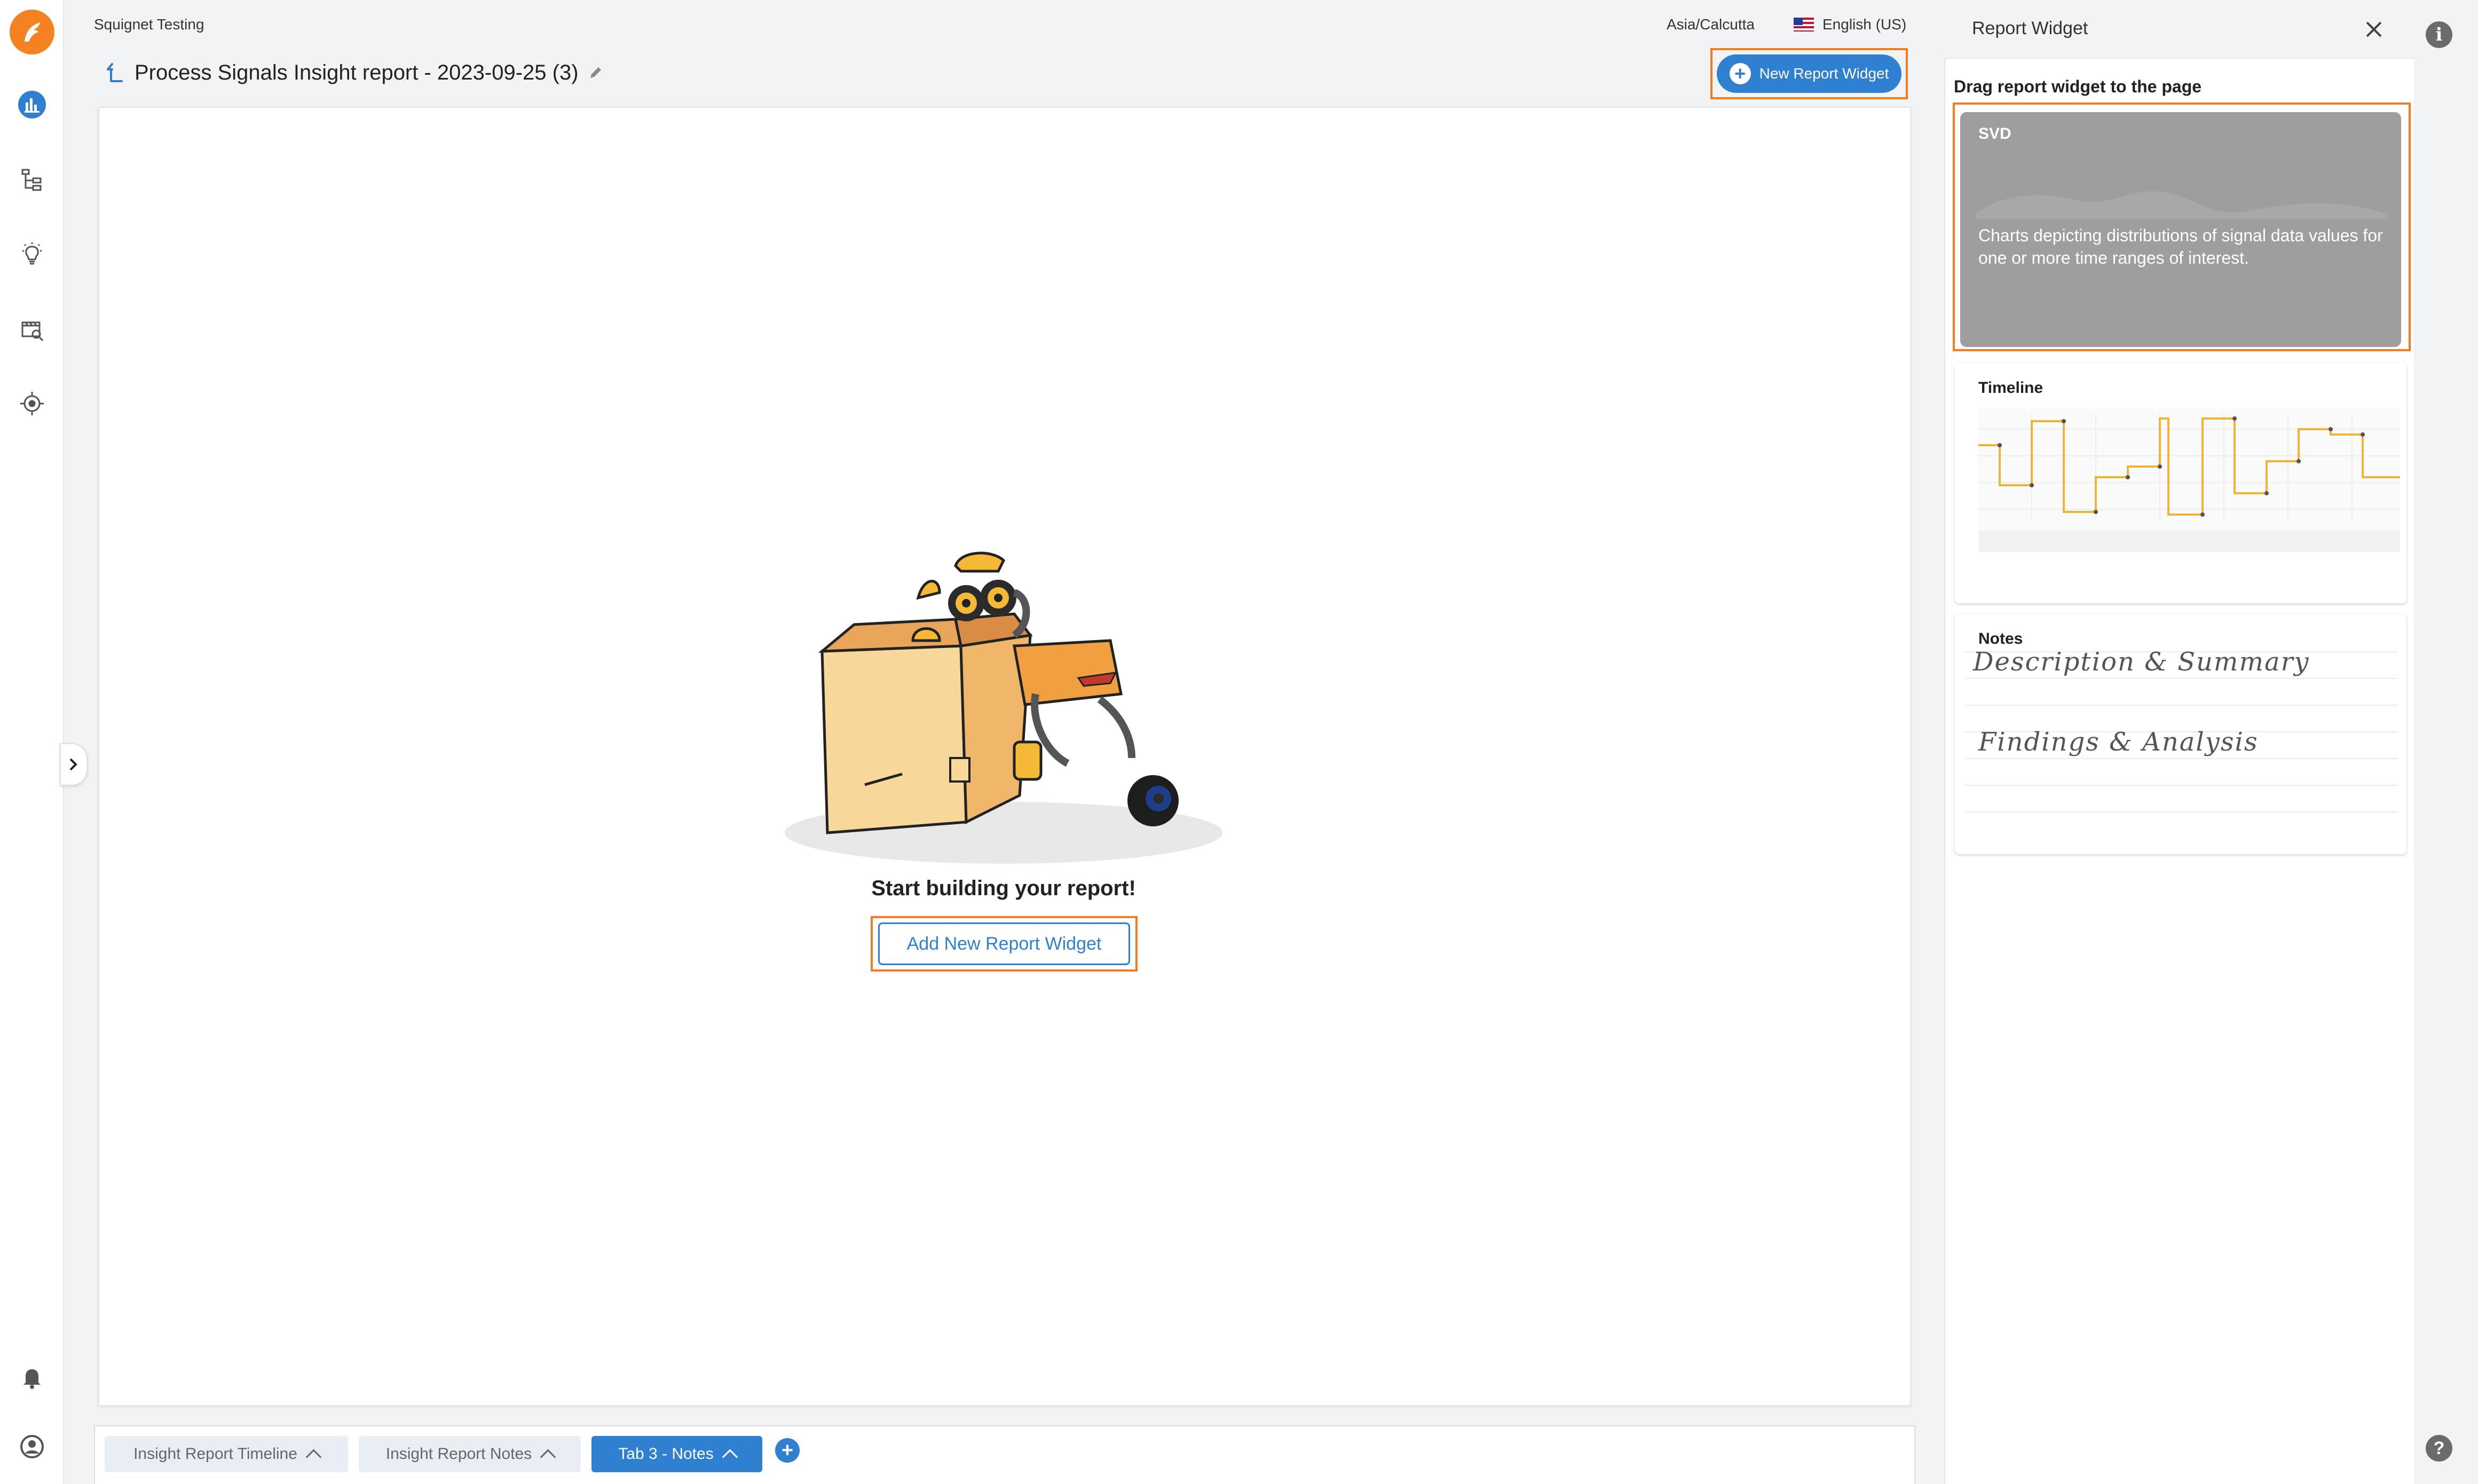 The image size is (2478, 1484). What do you see at coordinates (32, 104) in the screenshot?
I see `analytics-icon` at bounding box center [32, 104].